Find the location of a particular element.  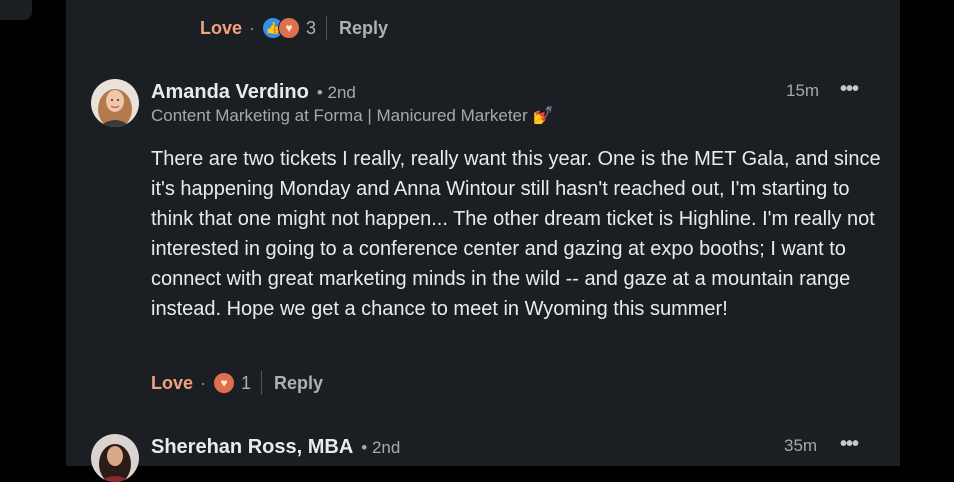

comment-timestamp: 15m is located at coordinates (803, 90).